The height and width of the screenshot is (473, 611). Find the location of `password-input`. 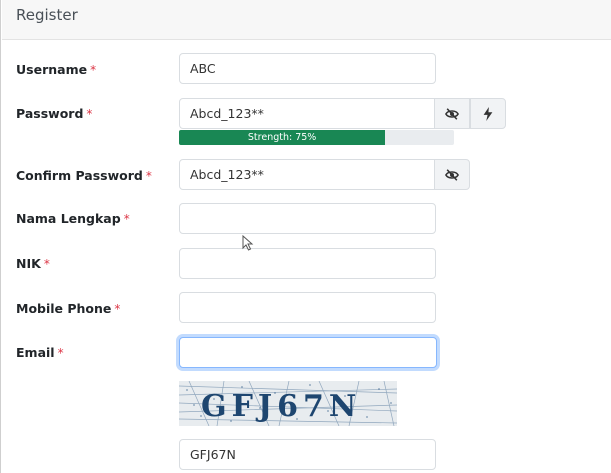

password-input is located at coordinates (307, 113).